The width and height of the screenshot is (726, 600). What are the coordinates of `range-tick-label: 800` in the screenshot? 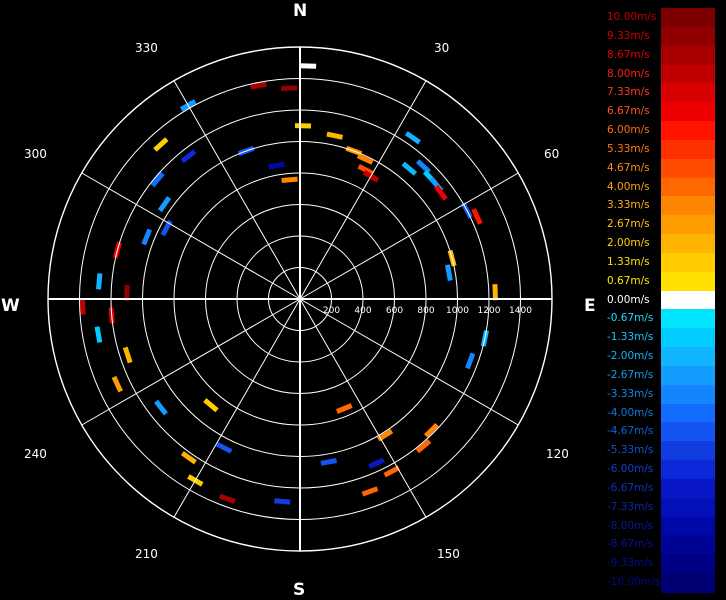 It's located at (425, 311).